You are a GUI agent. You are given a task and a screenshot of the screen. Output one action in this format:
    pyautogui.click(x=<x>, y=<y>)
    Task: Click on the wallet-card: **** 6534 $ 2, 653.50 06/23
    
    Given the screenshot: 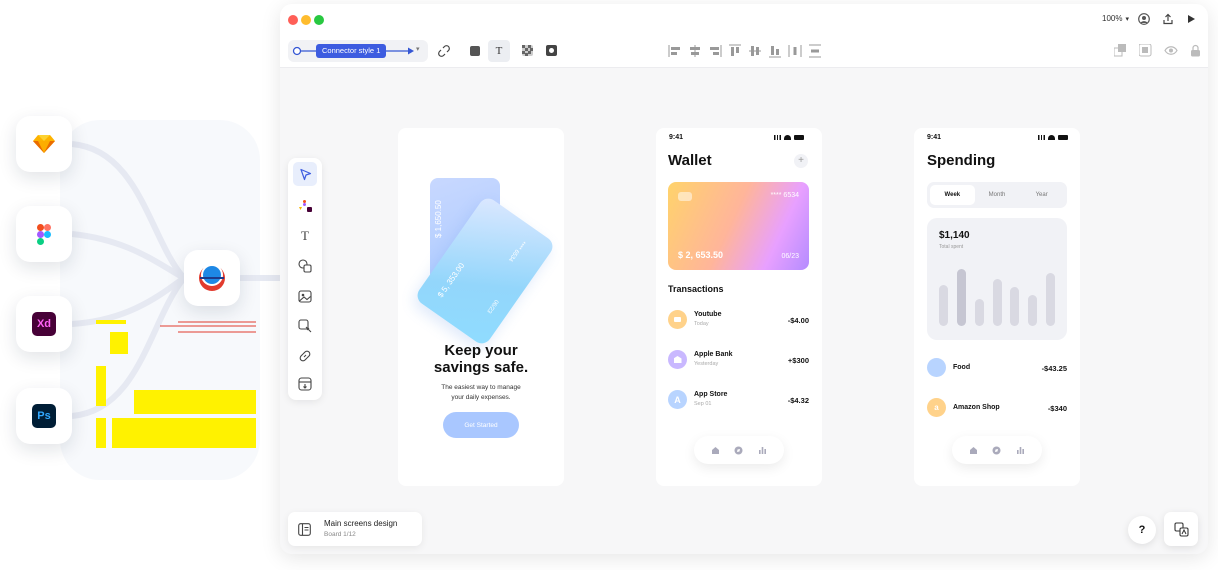 What is the action you would take?
    pyautogui.click(x=738, y=226)
    